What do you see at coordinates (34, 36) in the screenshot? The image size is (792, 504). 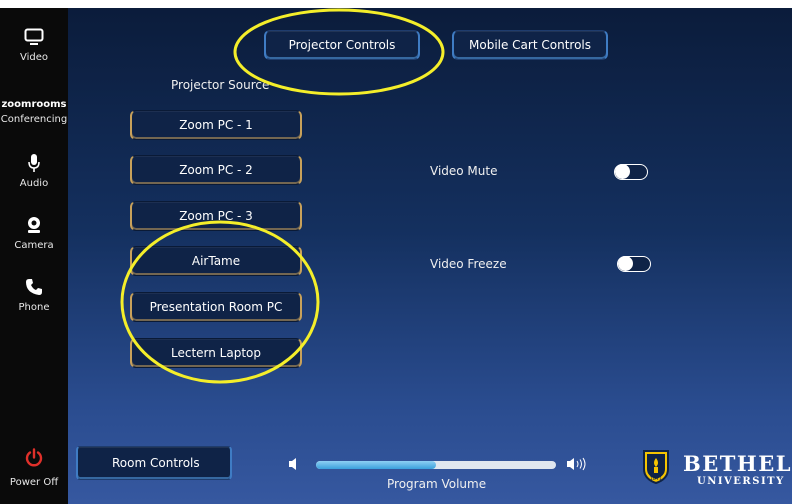 I see `monitor-icon` at bounding box center [34, 36].